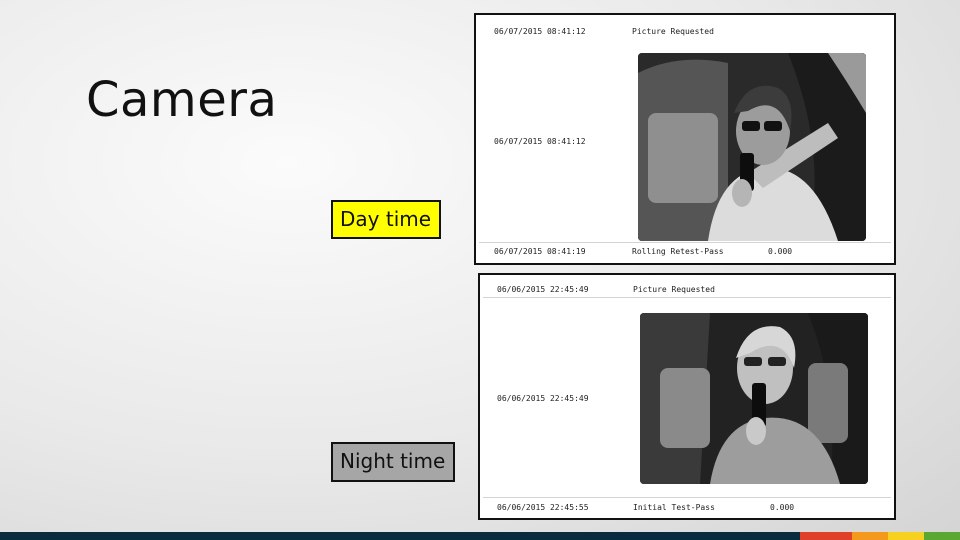  What do you see at coordinates (678, 251) in the screenshot?
I see `log-event: Rolling Retest-Pass` at bounding box center [678, 251].